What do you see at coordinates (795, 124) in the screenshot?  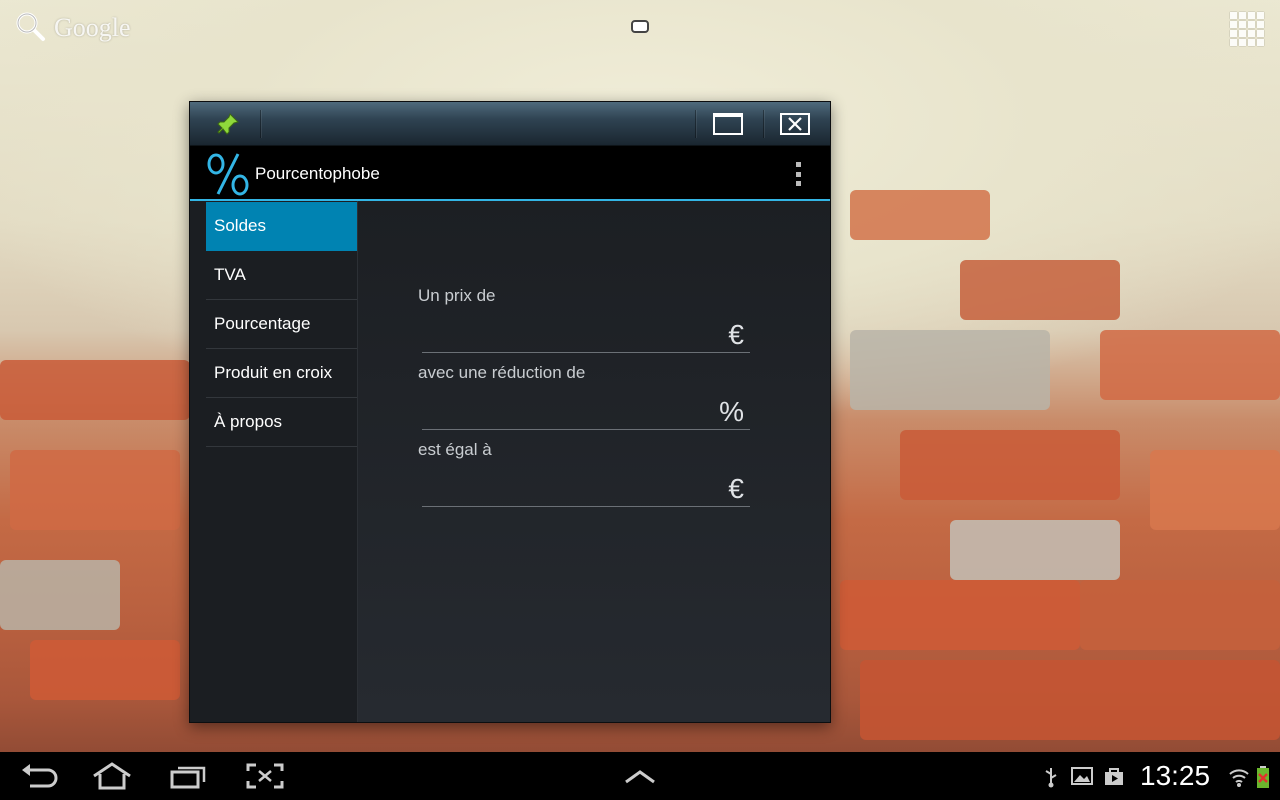 I see `close-icon` at bounding box center [795, 124].